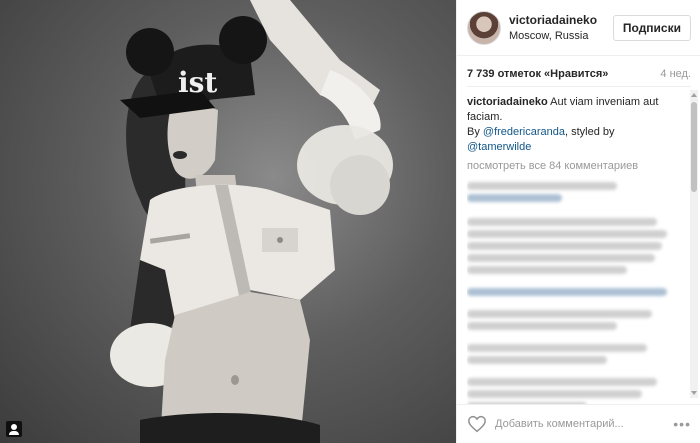 The image size is (700, 443). What do you see at coordinates (561, 20) in the screenshot?
I see `username-link: victoriadaineko` at bounding box center [561, 20].